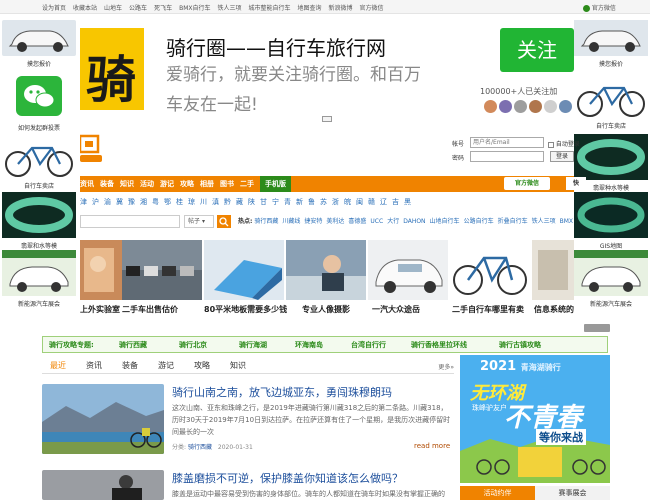 The height and width of the screenshot is (500, 650). Describe the element at coordinates (193, 345) in the screenshot. I see `strategy-link: 骑行北京` at that location.